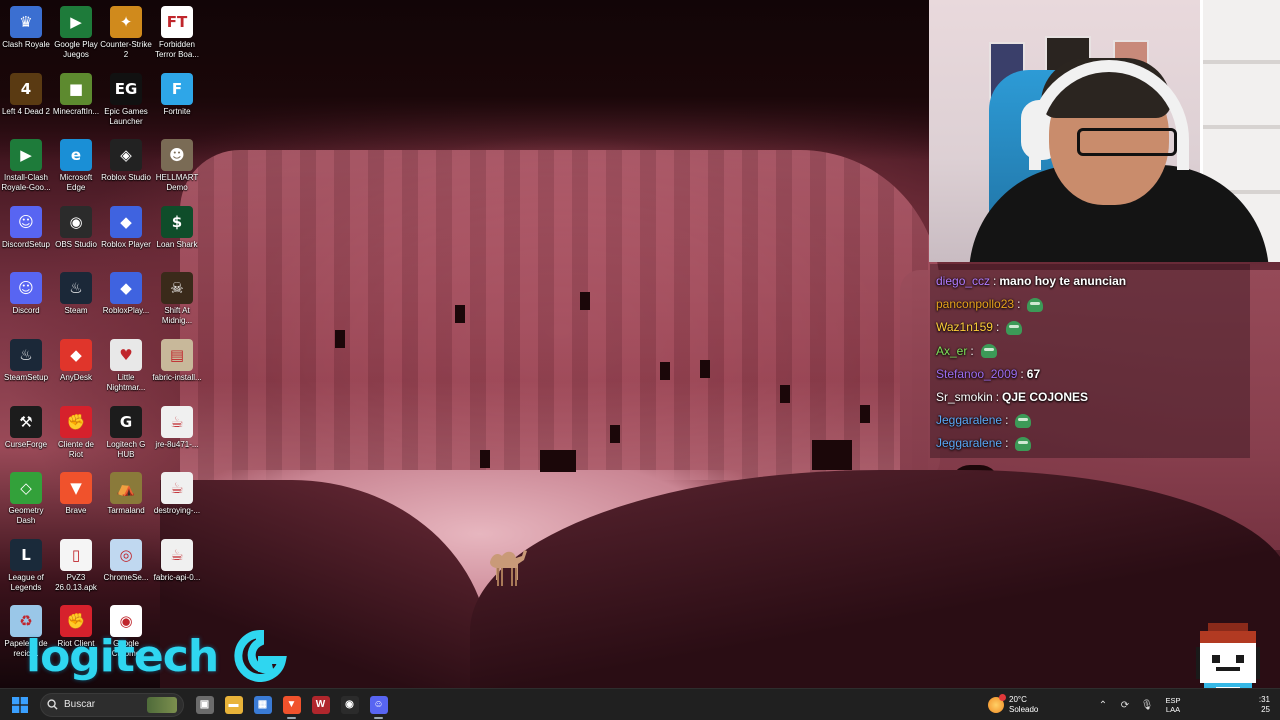 The height and width of the screenshot is (720, 1280). Describe the element at coordinates (952, 350) in the screenshot. I see `chat-username: Ax_er` at that location.